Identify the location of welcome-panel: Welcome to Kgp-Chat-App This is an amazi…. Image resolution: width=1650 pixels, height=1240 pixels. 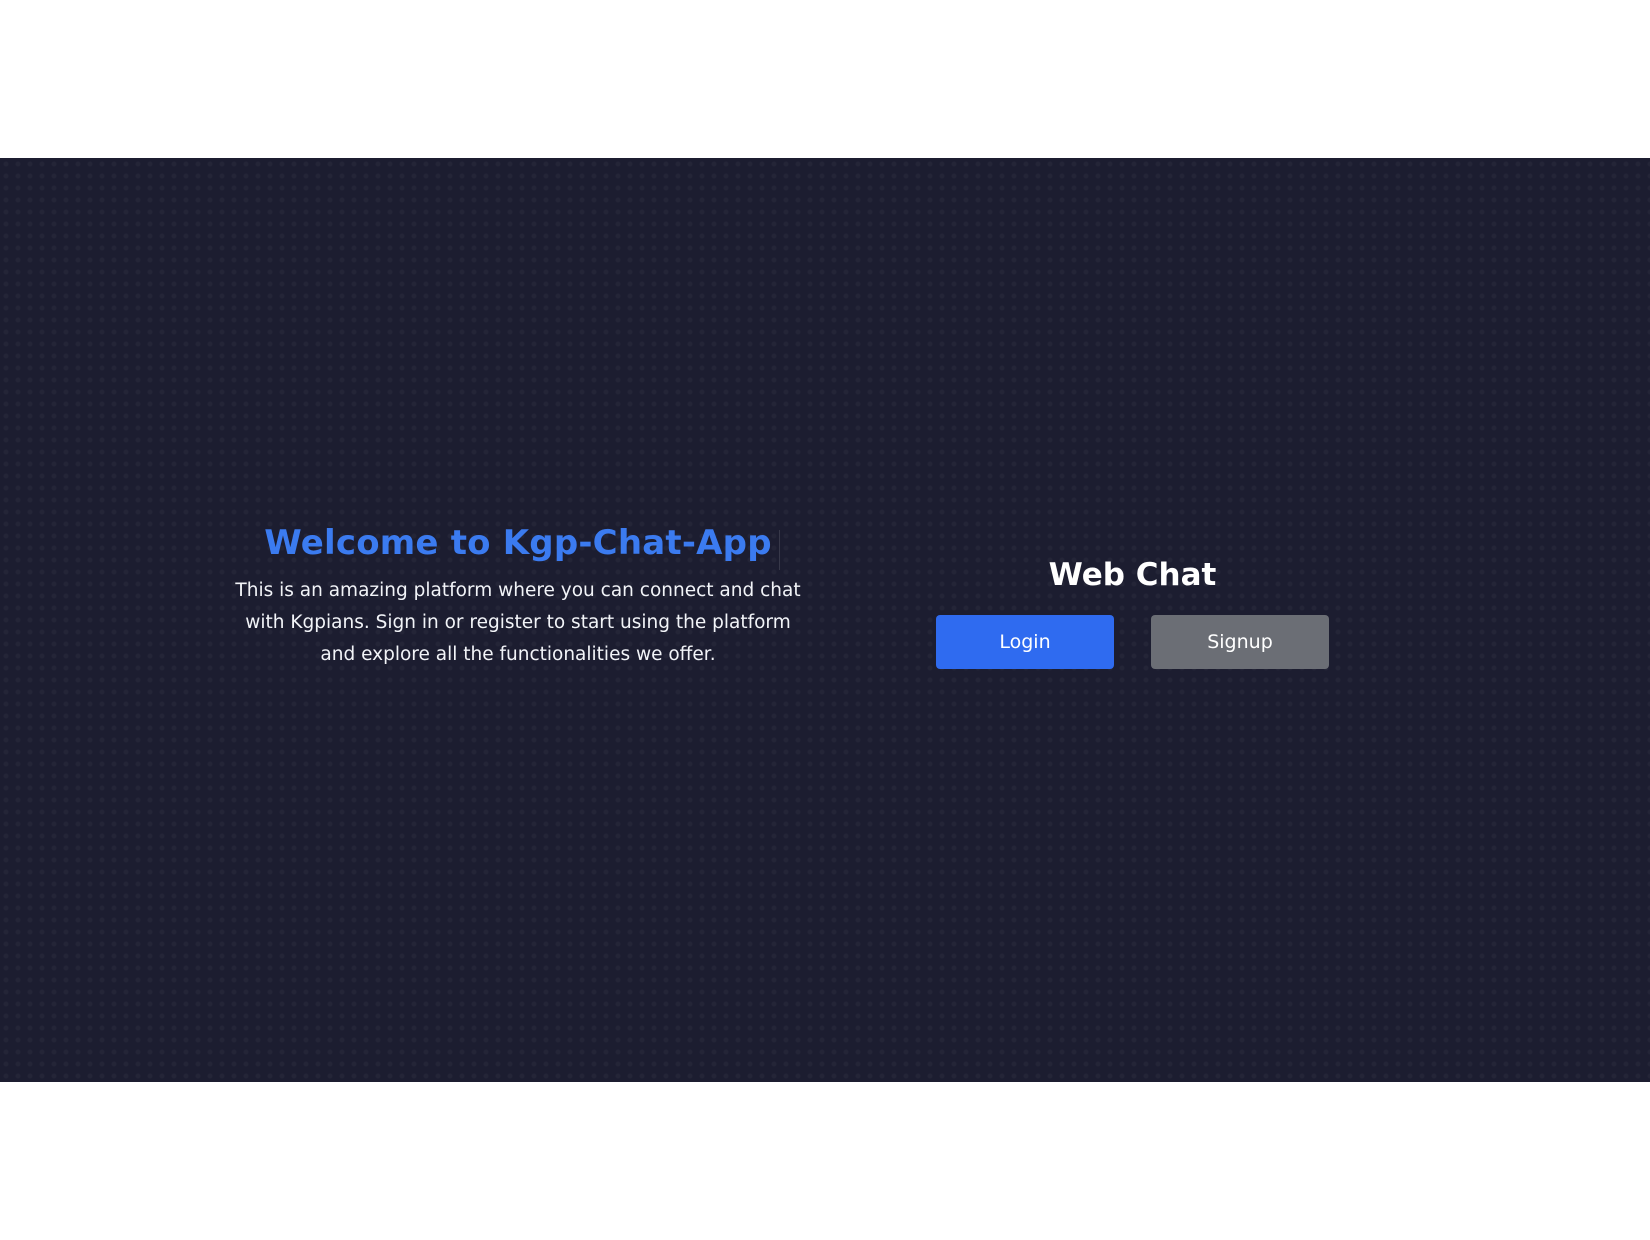
(518, 597).